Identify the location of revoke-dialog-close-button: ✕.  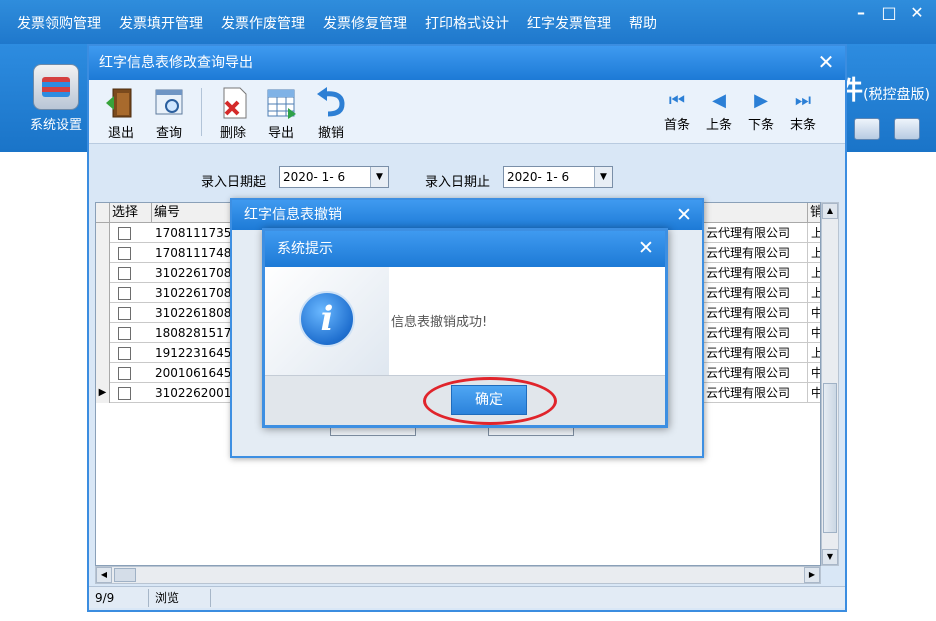
(684, 215).